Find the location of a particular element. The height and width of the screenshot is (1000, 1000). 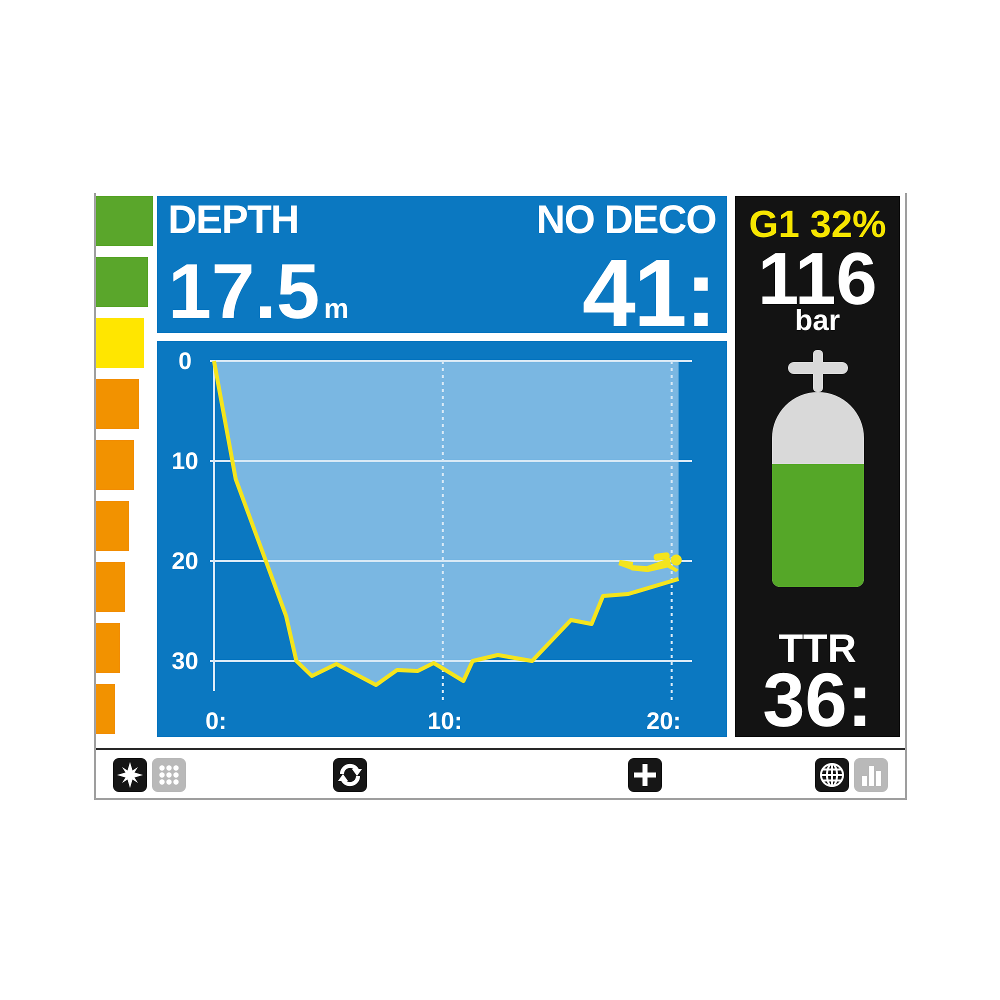

x-tick-label: 0: is located at coordinates (216, 721).